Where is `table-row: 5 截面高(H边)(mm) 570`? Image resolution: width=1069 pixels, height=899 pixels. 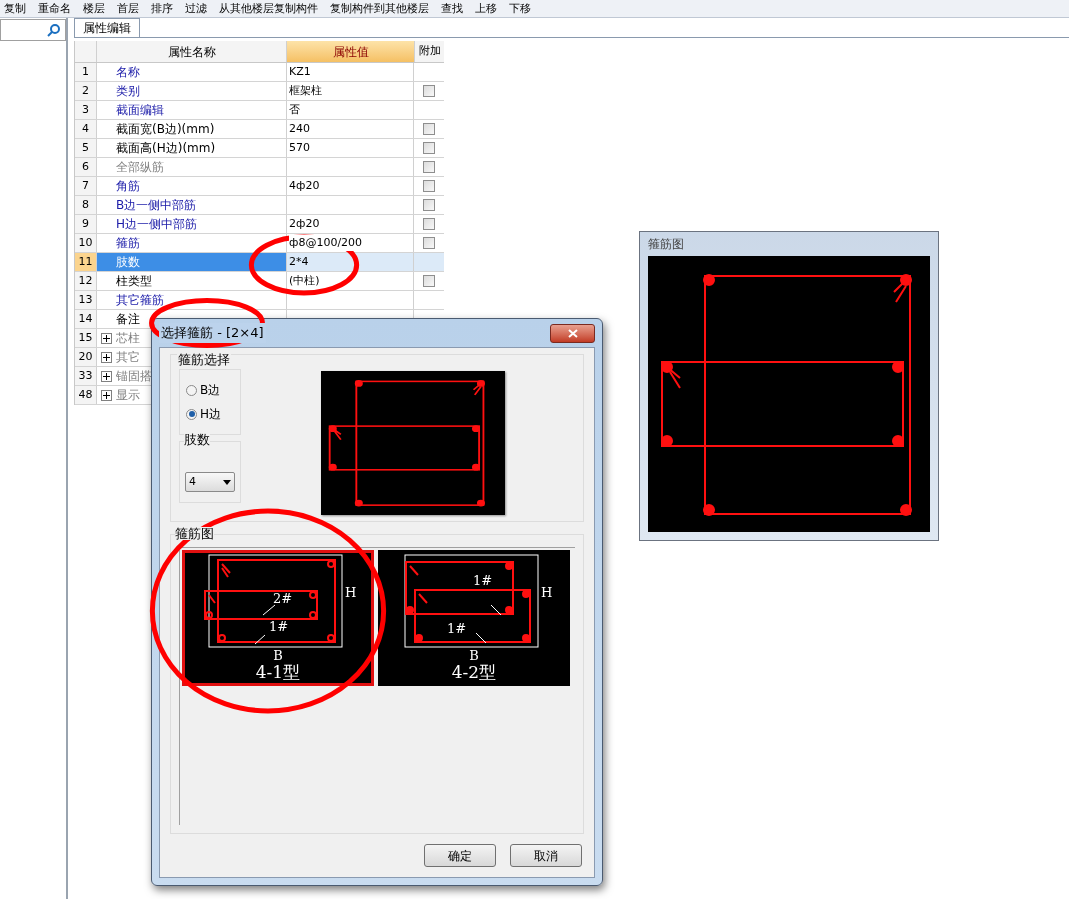 table-row: 5 截面高(H边)(mm) 570 is located at coordinates (259, 148).